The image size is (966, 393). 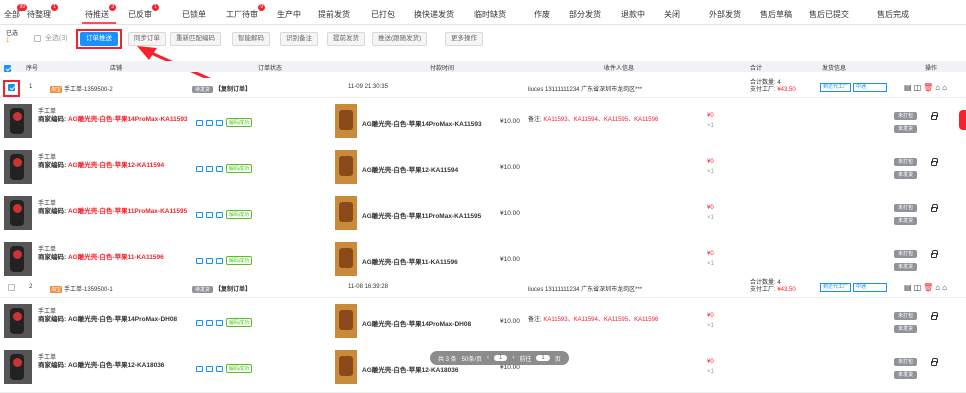 What do you see at coordinates (710, 116) in the screenshot?
I see `item-amount: ¥0` at bounding box center [710, 116].